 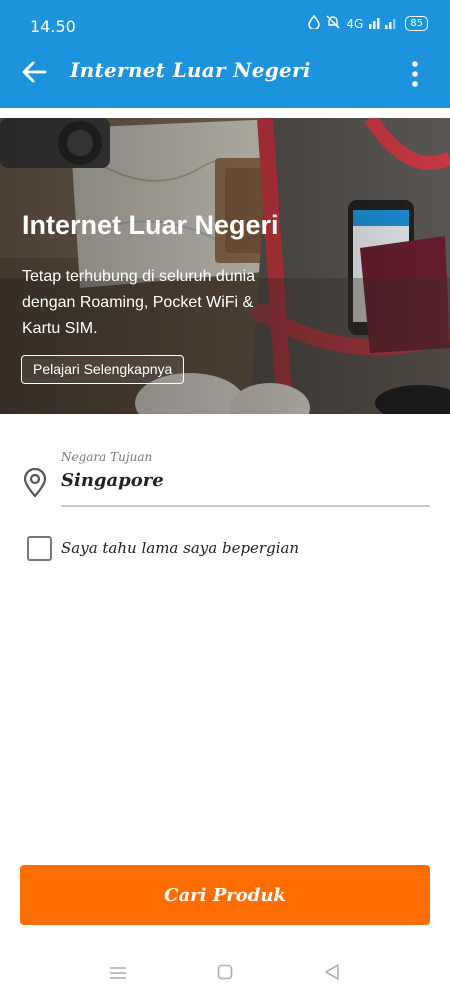 I want to click on more-options-button, so click(x=415, y=76).